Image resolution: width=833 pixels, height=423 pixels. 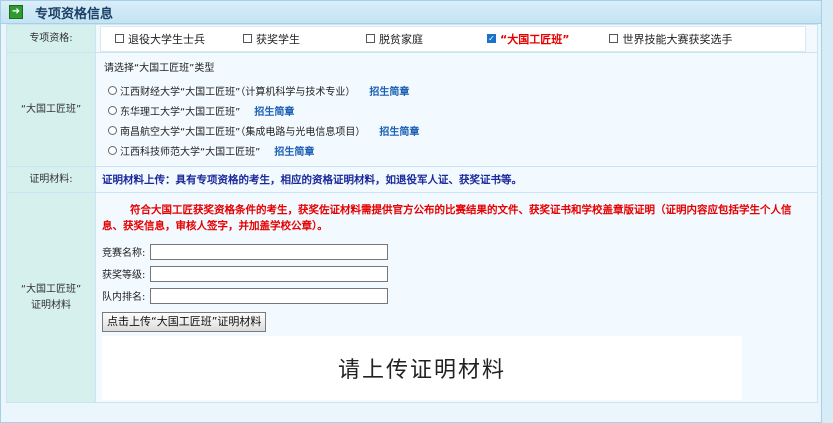 I want to click on checkbox-award-student: 获奖学生, so click(x=271, y=39).